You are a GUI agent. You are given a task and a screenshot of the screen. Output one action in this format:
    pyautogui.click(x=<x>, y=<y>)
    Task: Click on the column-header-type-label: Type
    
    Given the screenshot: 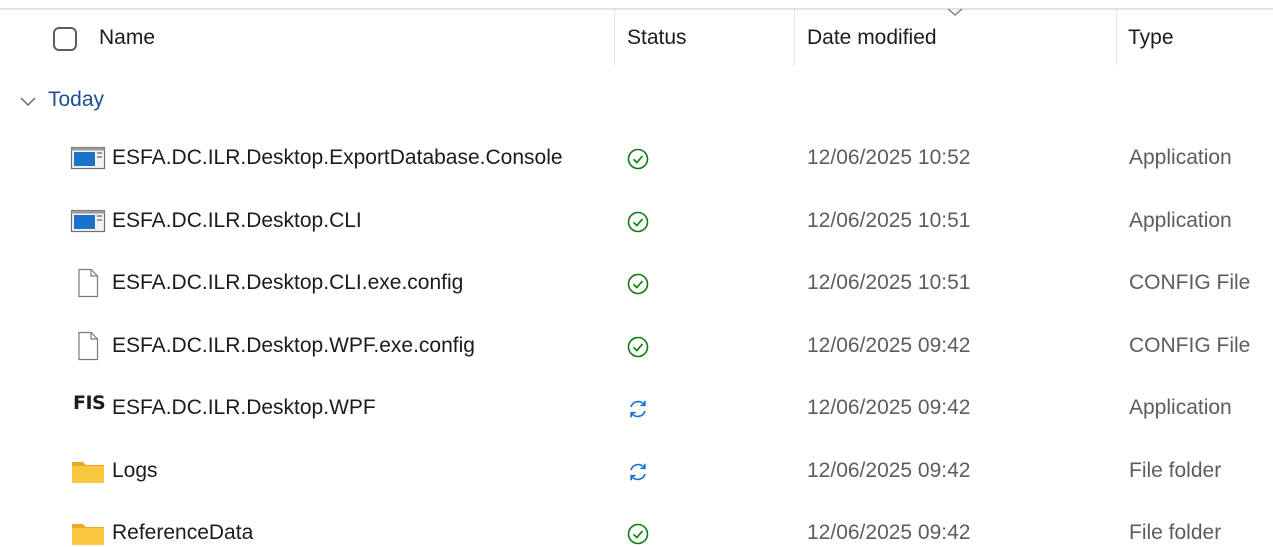 What is the action you would take?
    pyautogui.click(x=1151, y=37)
    